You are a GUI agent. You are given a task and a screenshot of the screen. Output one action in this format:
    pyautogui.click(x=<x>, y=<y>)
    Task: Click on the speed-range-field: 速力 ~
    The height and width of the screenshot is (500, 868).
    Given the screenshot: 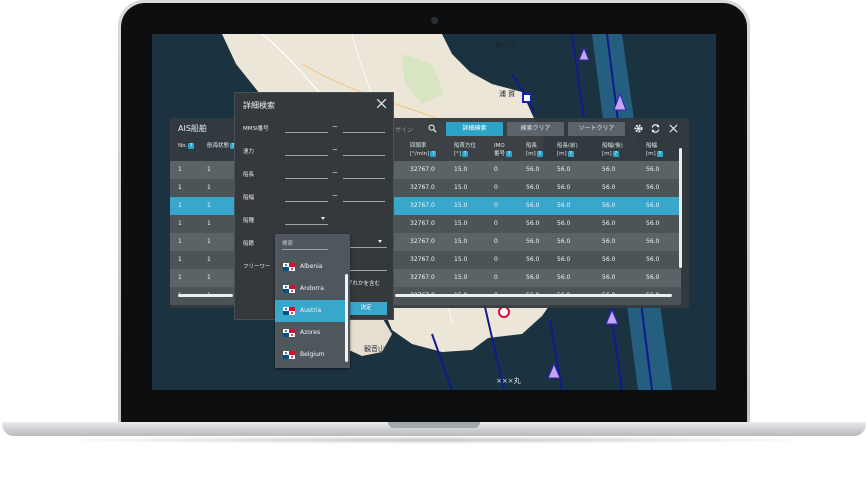 What is the action you would take?
    pyautogui.click(x=314, y=151)
    